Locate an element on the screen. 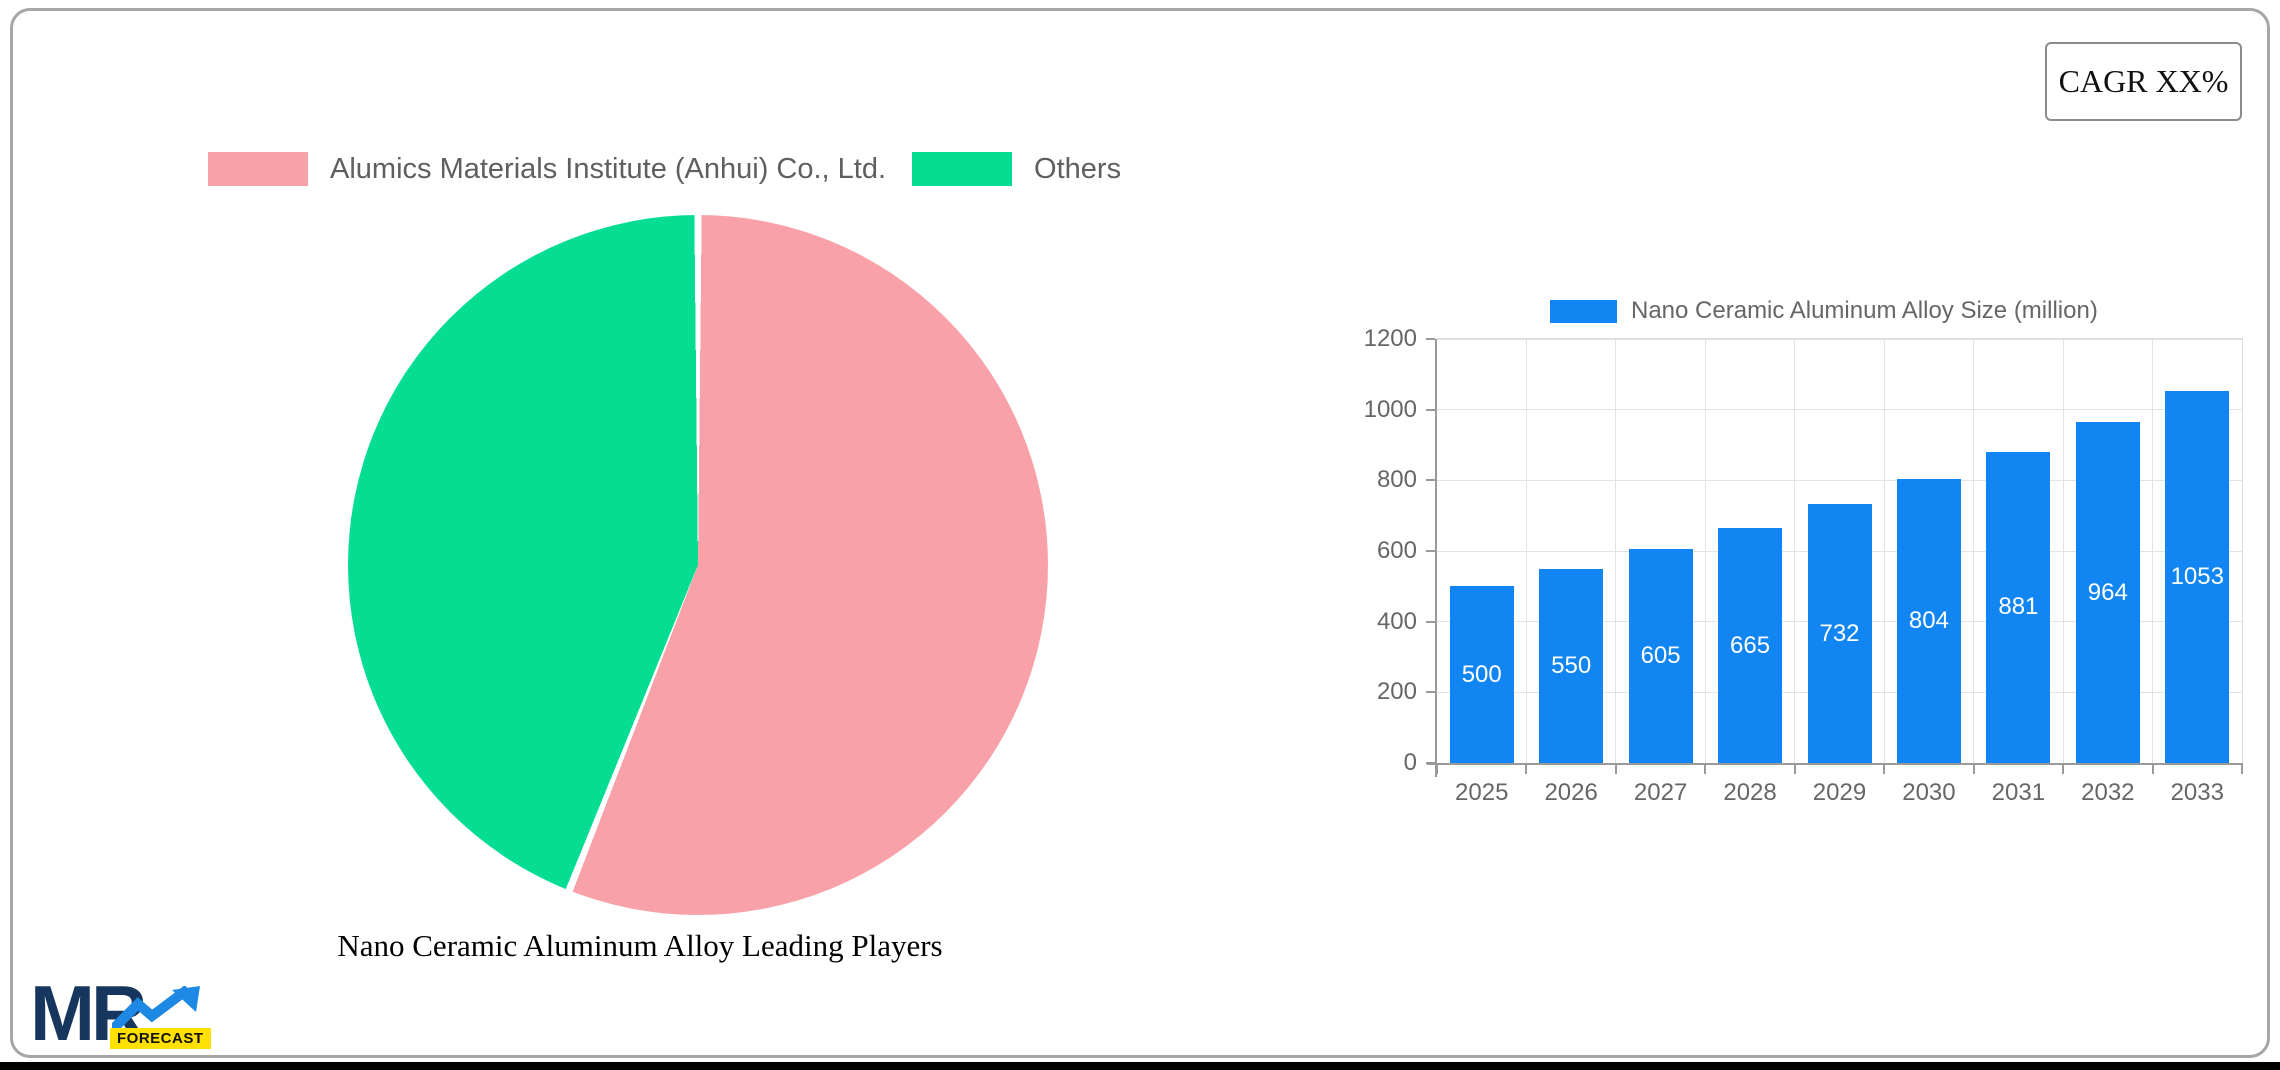  bar-value-label: 605 is located at coordinates (1660, 656).